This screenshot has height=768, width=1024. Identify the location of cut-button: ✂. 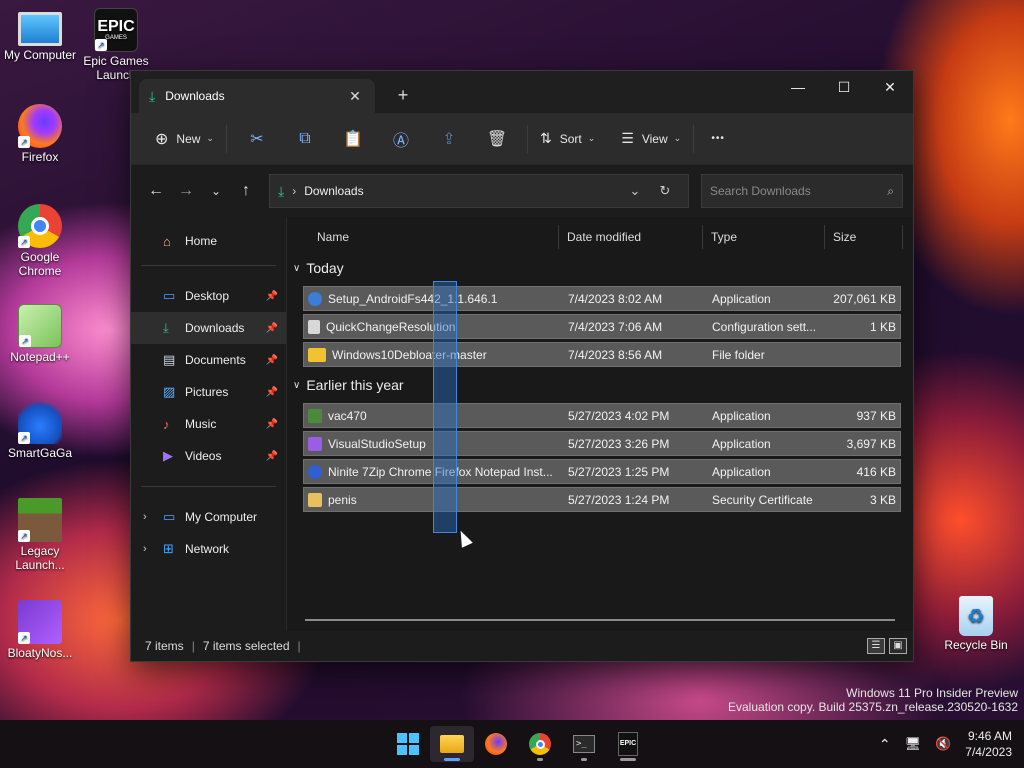
(257, 139).